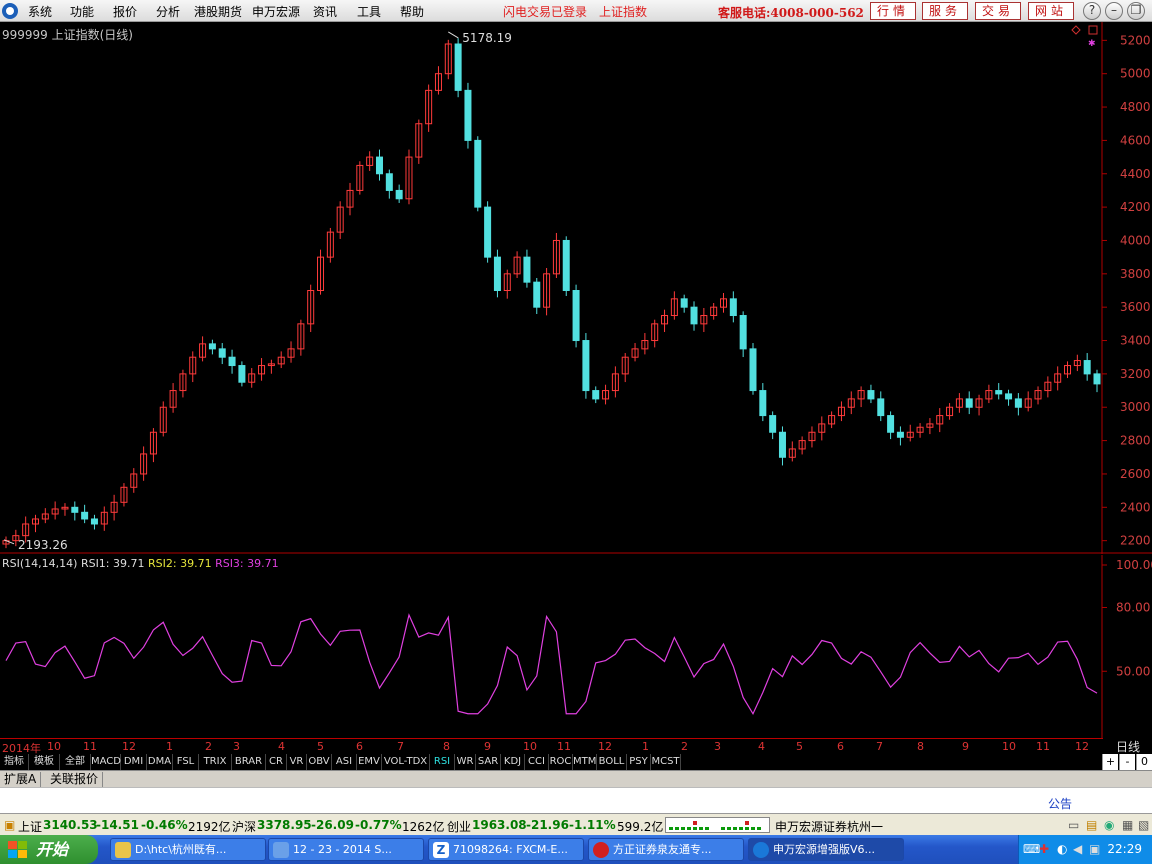 This screenshot has height=864, width=1152. Describe the element at coordinates (1109, 825) in the screenshot. I see `signal-icon: ◉` at that location.